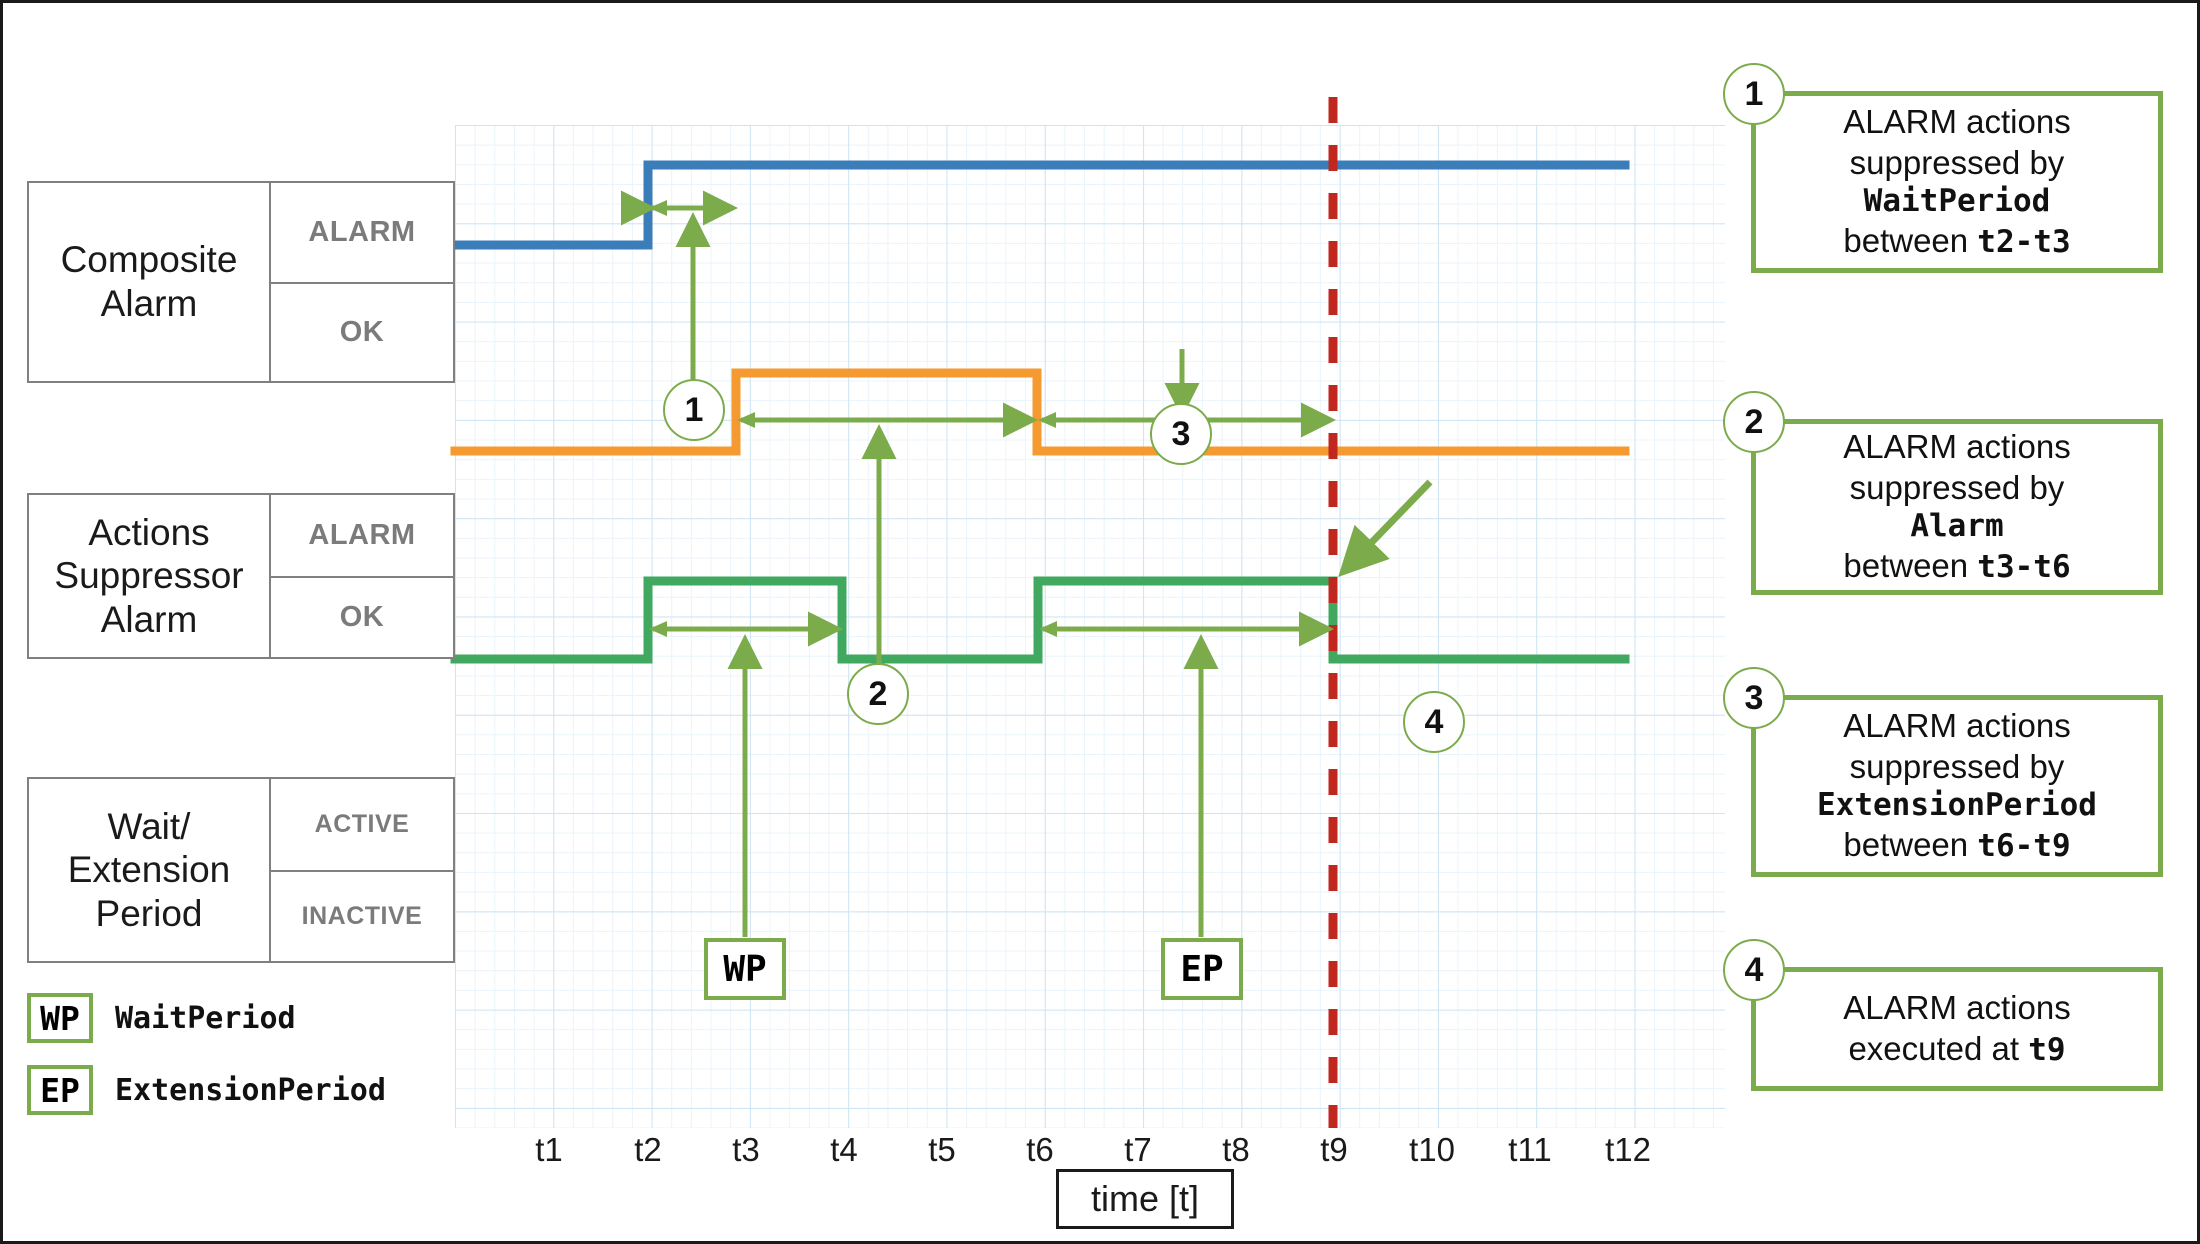  I want to click on signal-name-line-1: Composite, so click(149, 260).